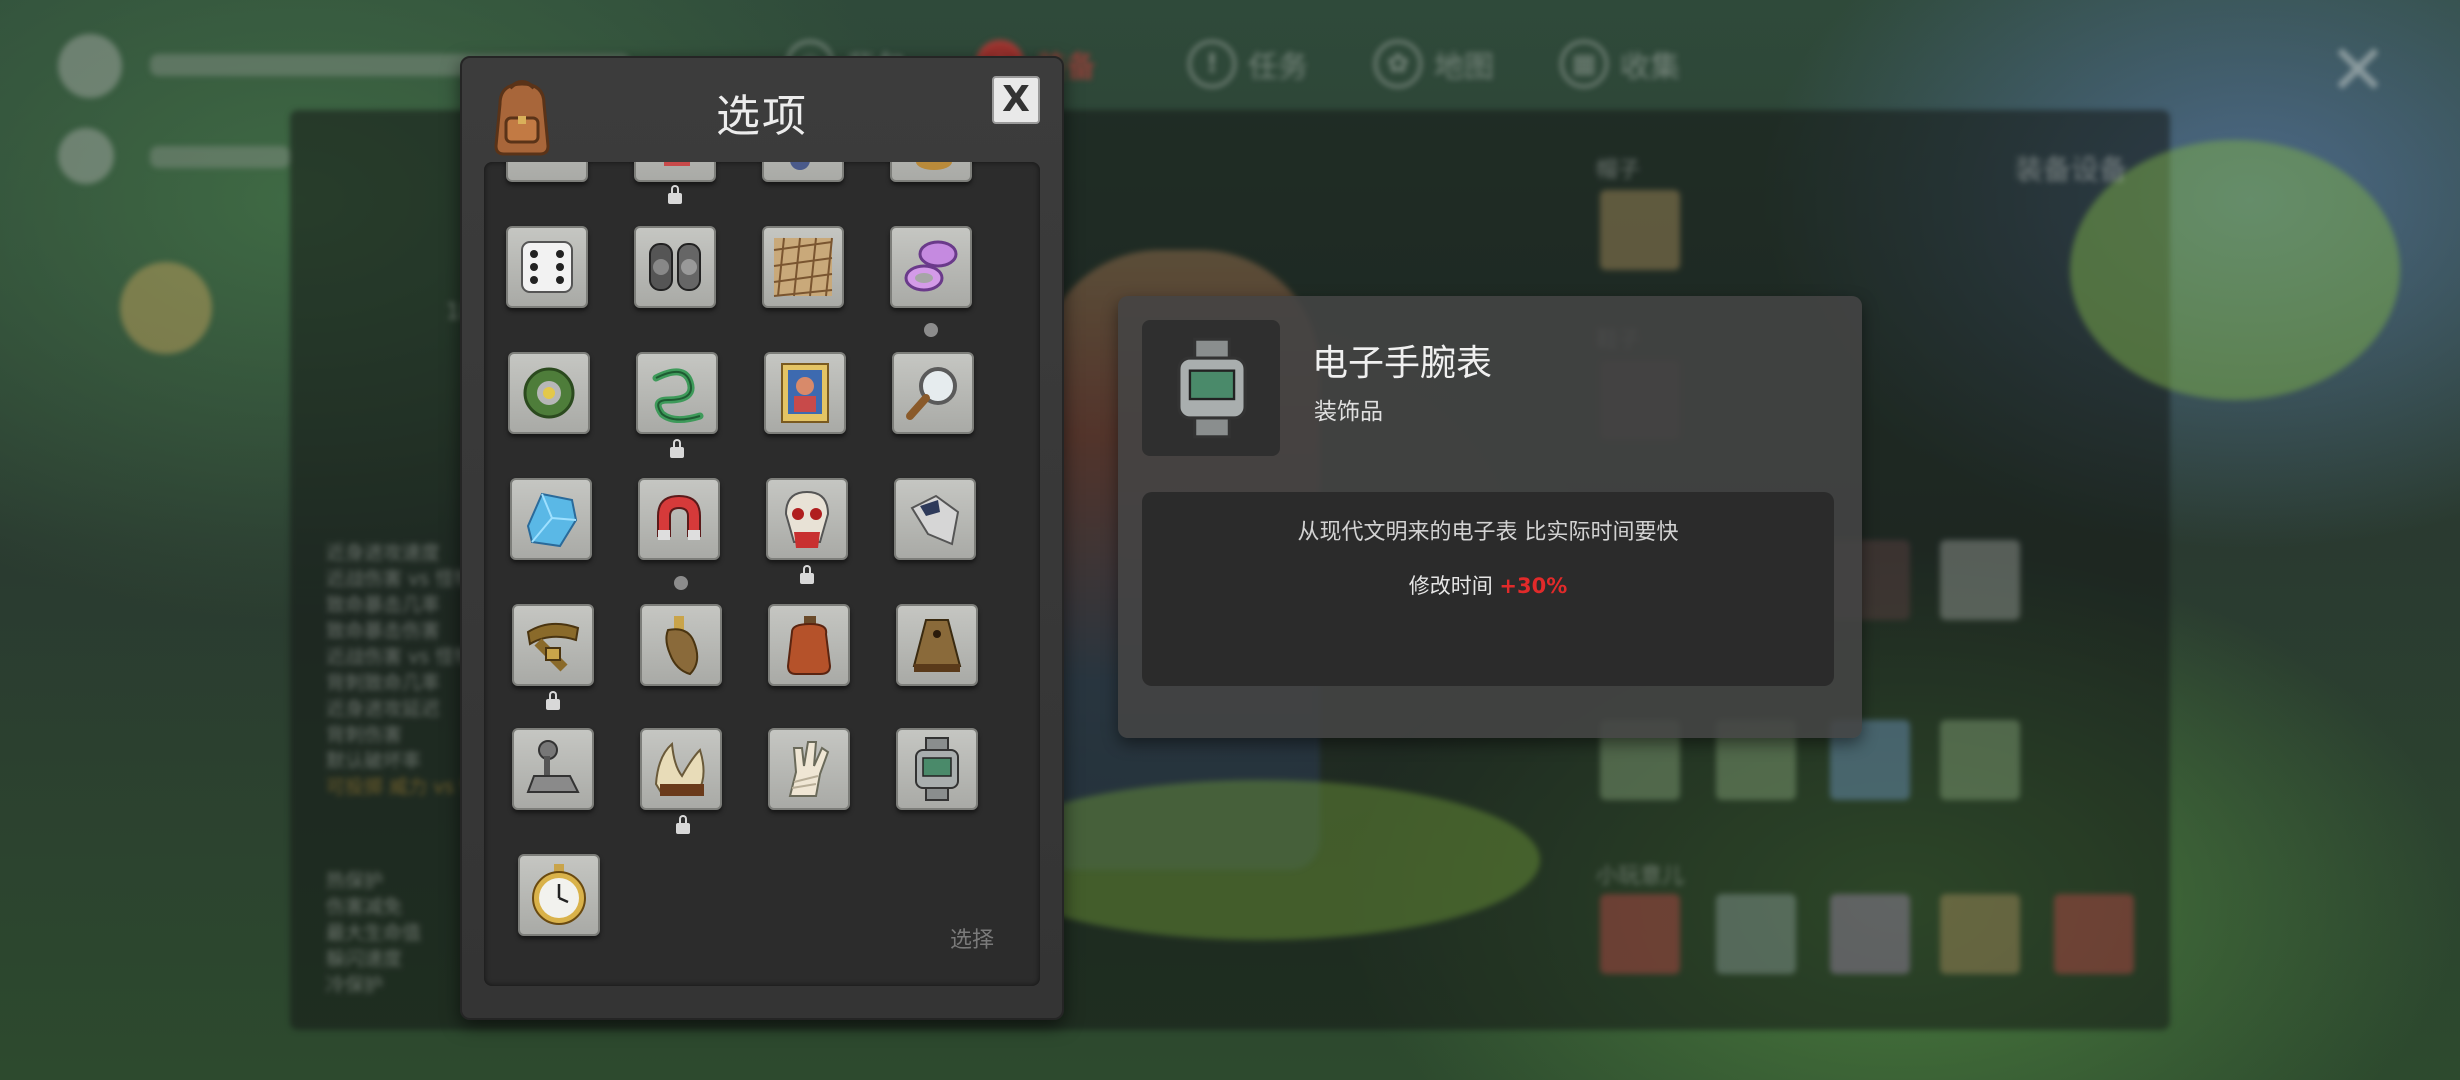 This screenshot has height=1080, width=2460. I want to click on equipment-title: 装备设备, so click(2071, 169).